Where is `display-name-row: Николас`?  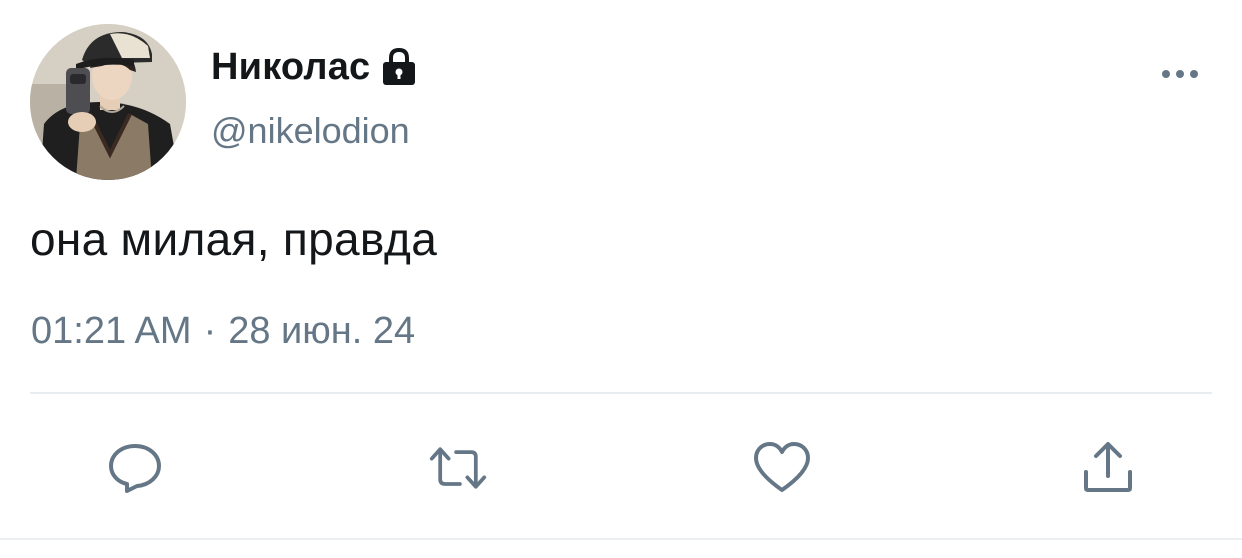 display-name-row: Николас is located at coordinates (314, 67).